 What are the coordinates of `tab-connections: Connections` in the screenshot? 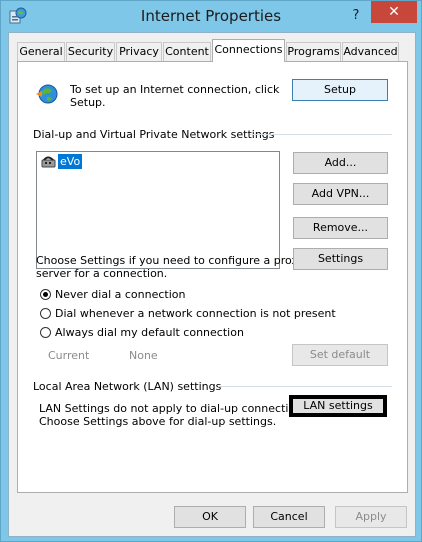 It's located at (248, 50).